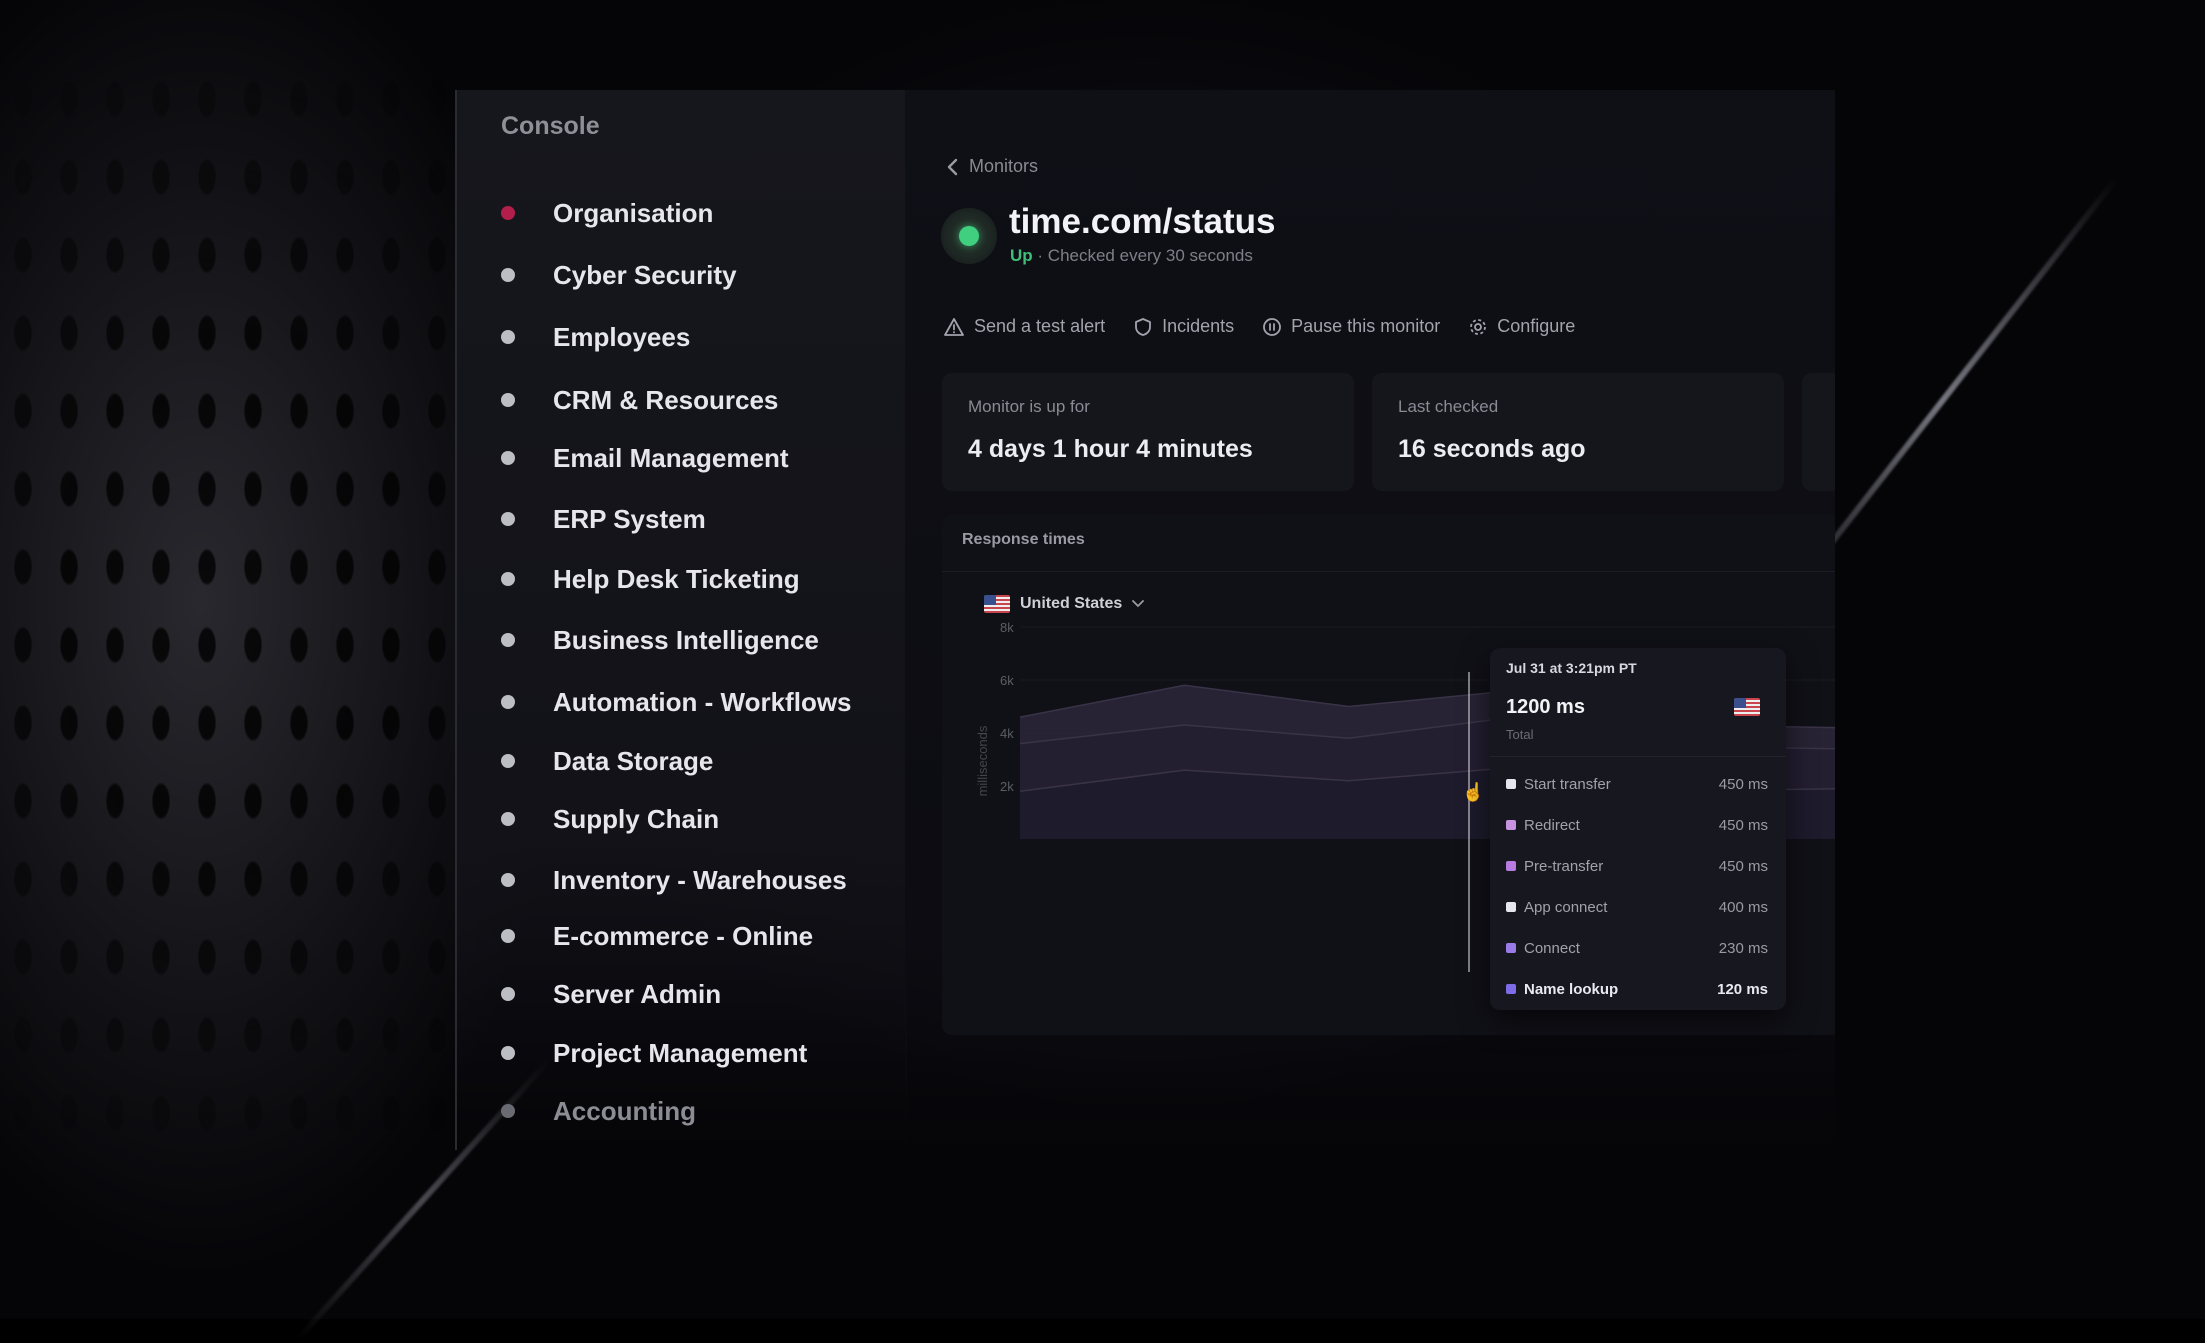 The width and height of the screenshot is (2205, 1343). What do you see at coordinates (1004, 166) in the screenshot?
I see `breadcrumb-label: Monitors` at bounding box center [1004, 166].